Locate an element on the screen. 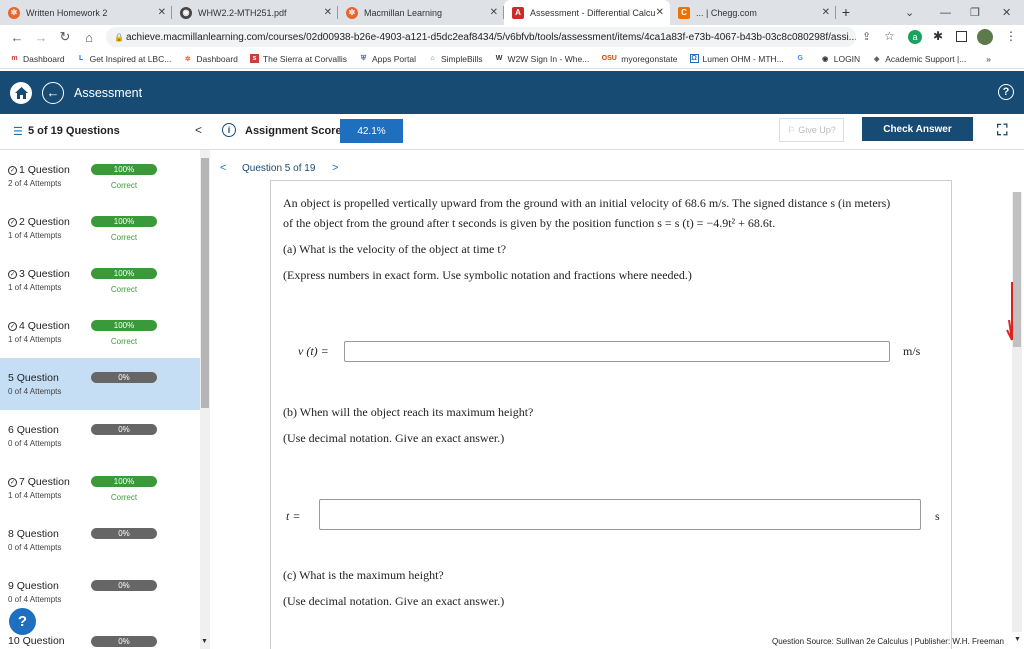  simplebills-icon: ⌂ is located at coordinates (432, 58).